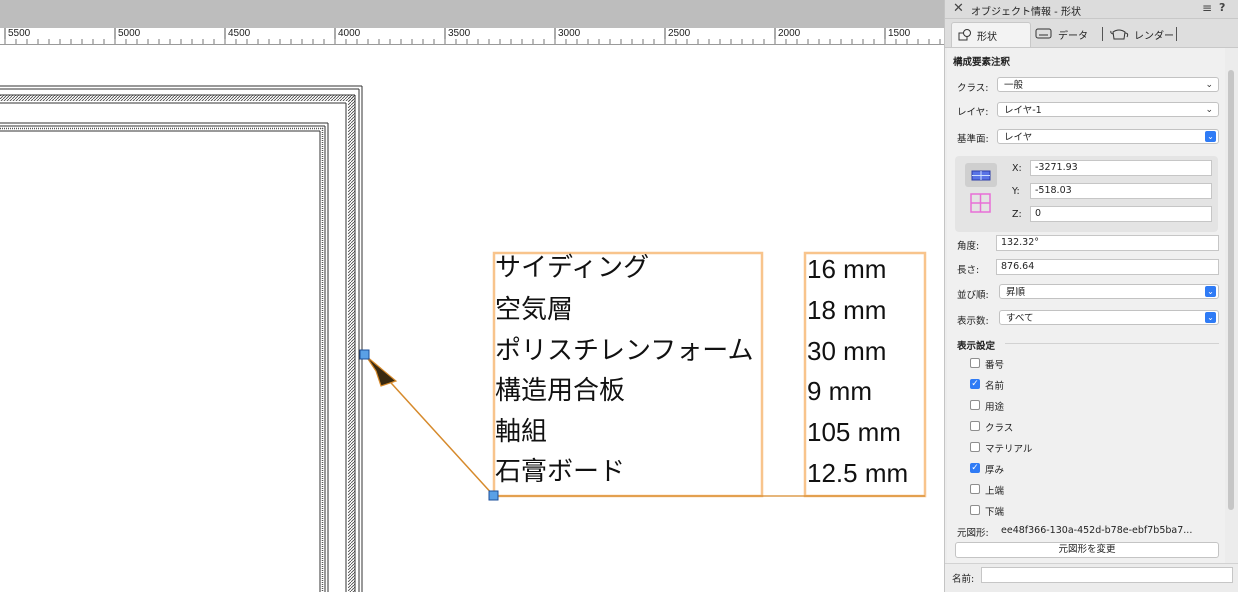  I want to click on x-label: X:, so click(1017, 168).